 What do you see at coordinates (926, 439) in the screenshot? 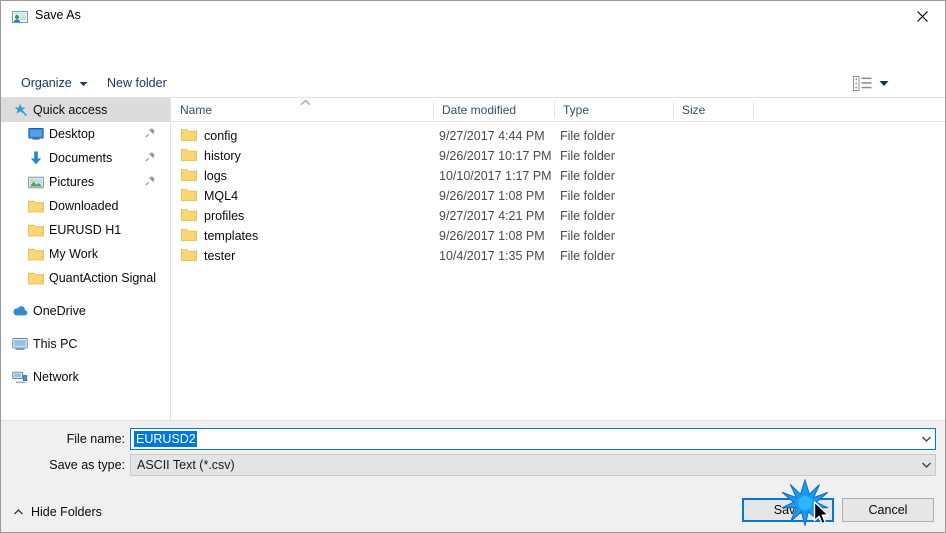
I see `file-name-dropdown-icon` at bounding box center [926, 439].